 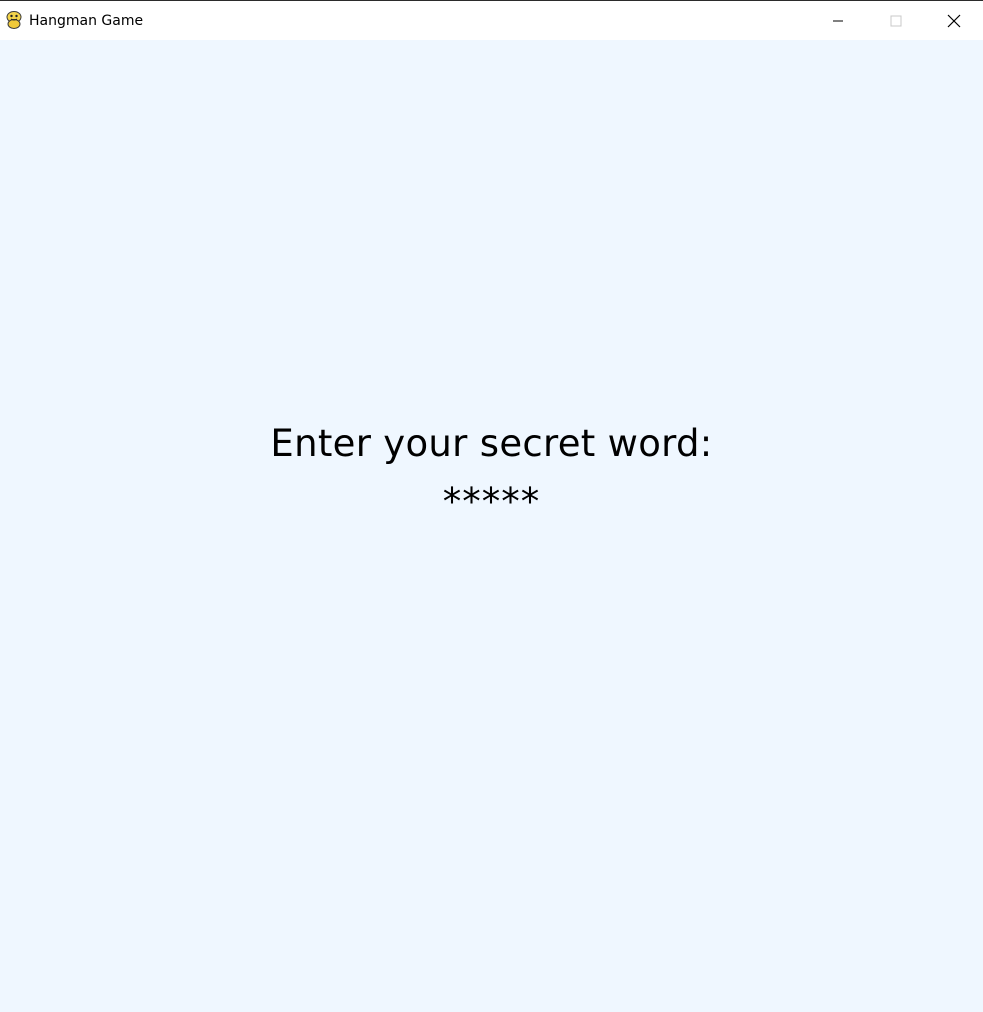 I want to click on window-controls, so click(x=896, y=20).